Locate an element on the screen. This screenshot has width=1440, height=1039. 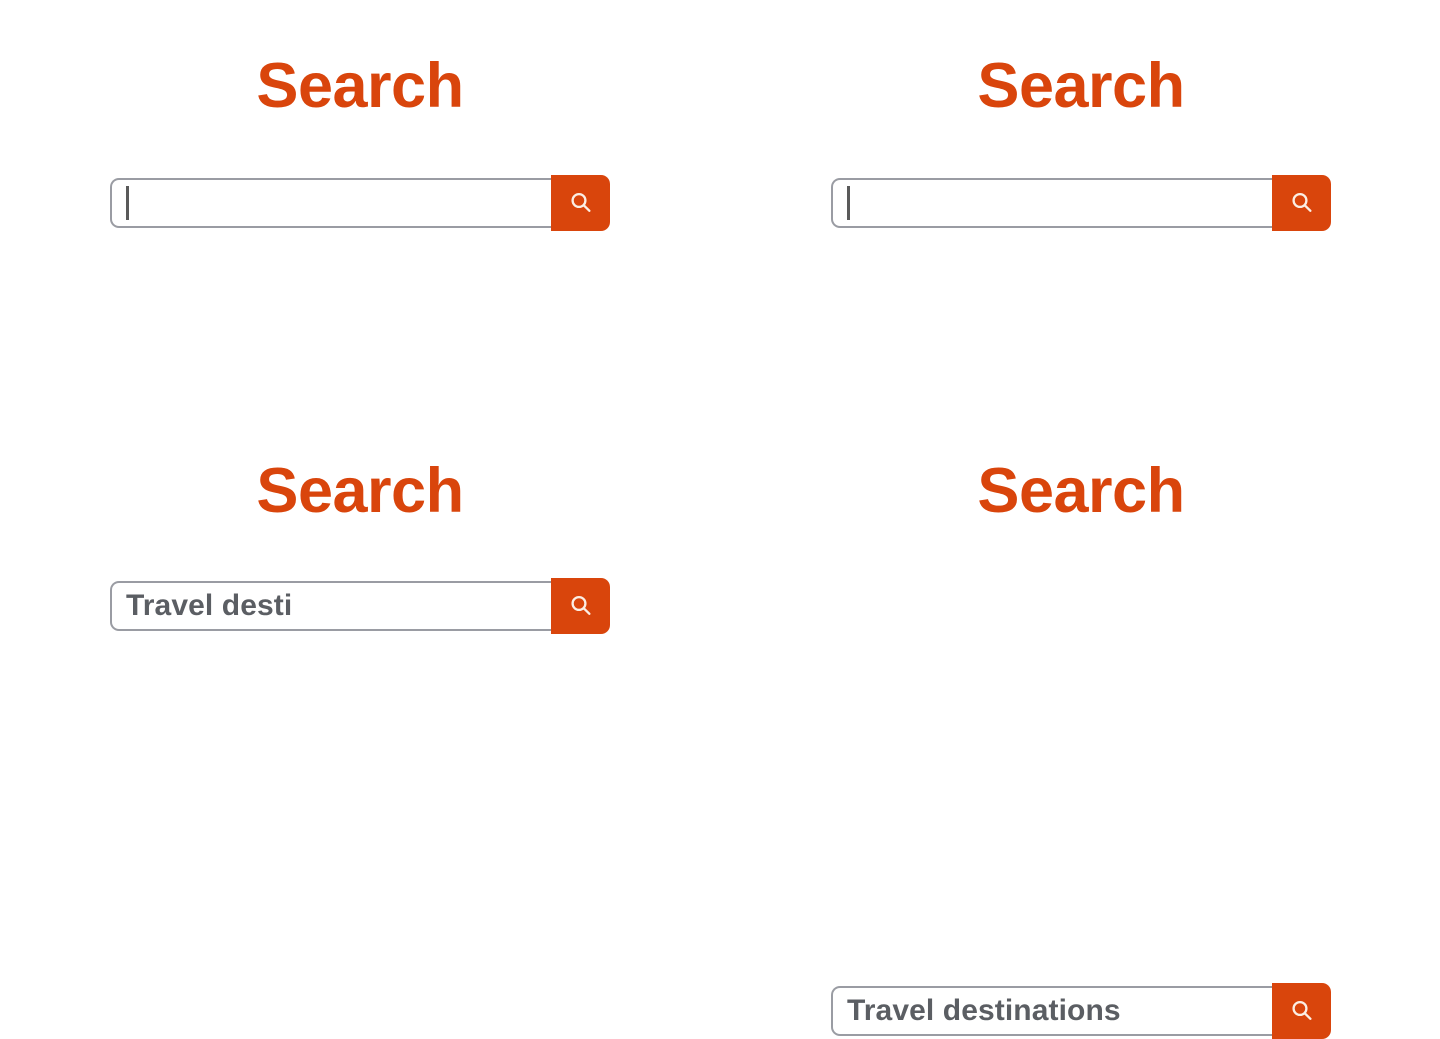
search-bar: Travel destinations is located at coordinates (1081, 1011).